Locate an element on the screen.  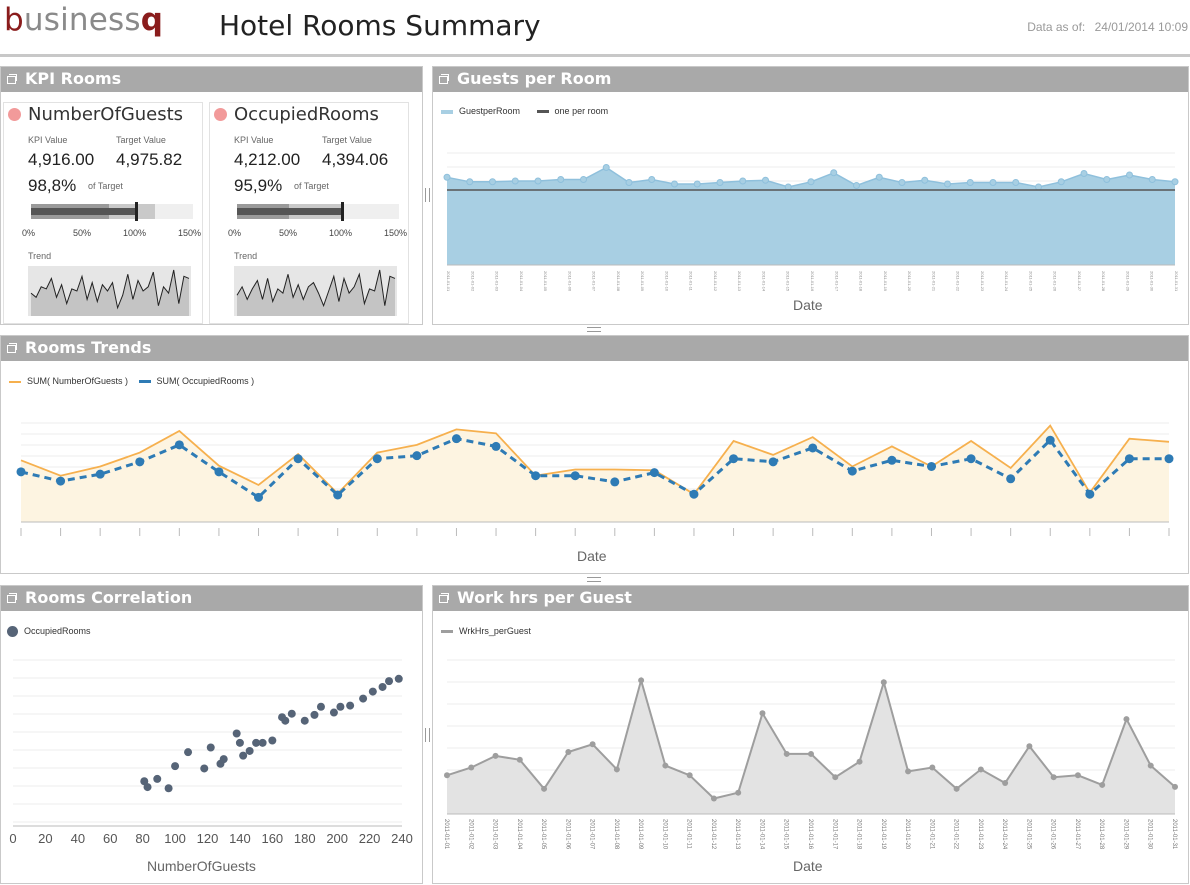
guests-per-room-header: Guests per Room is located at coordinates (810, 79).